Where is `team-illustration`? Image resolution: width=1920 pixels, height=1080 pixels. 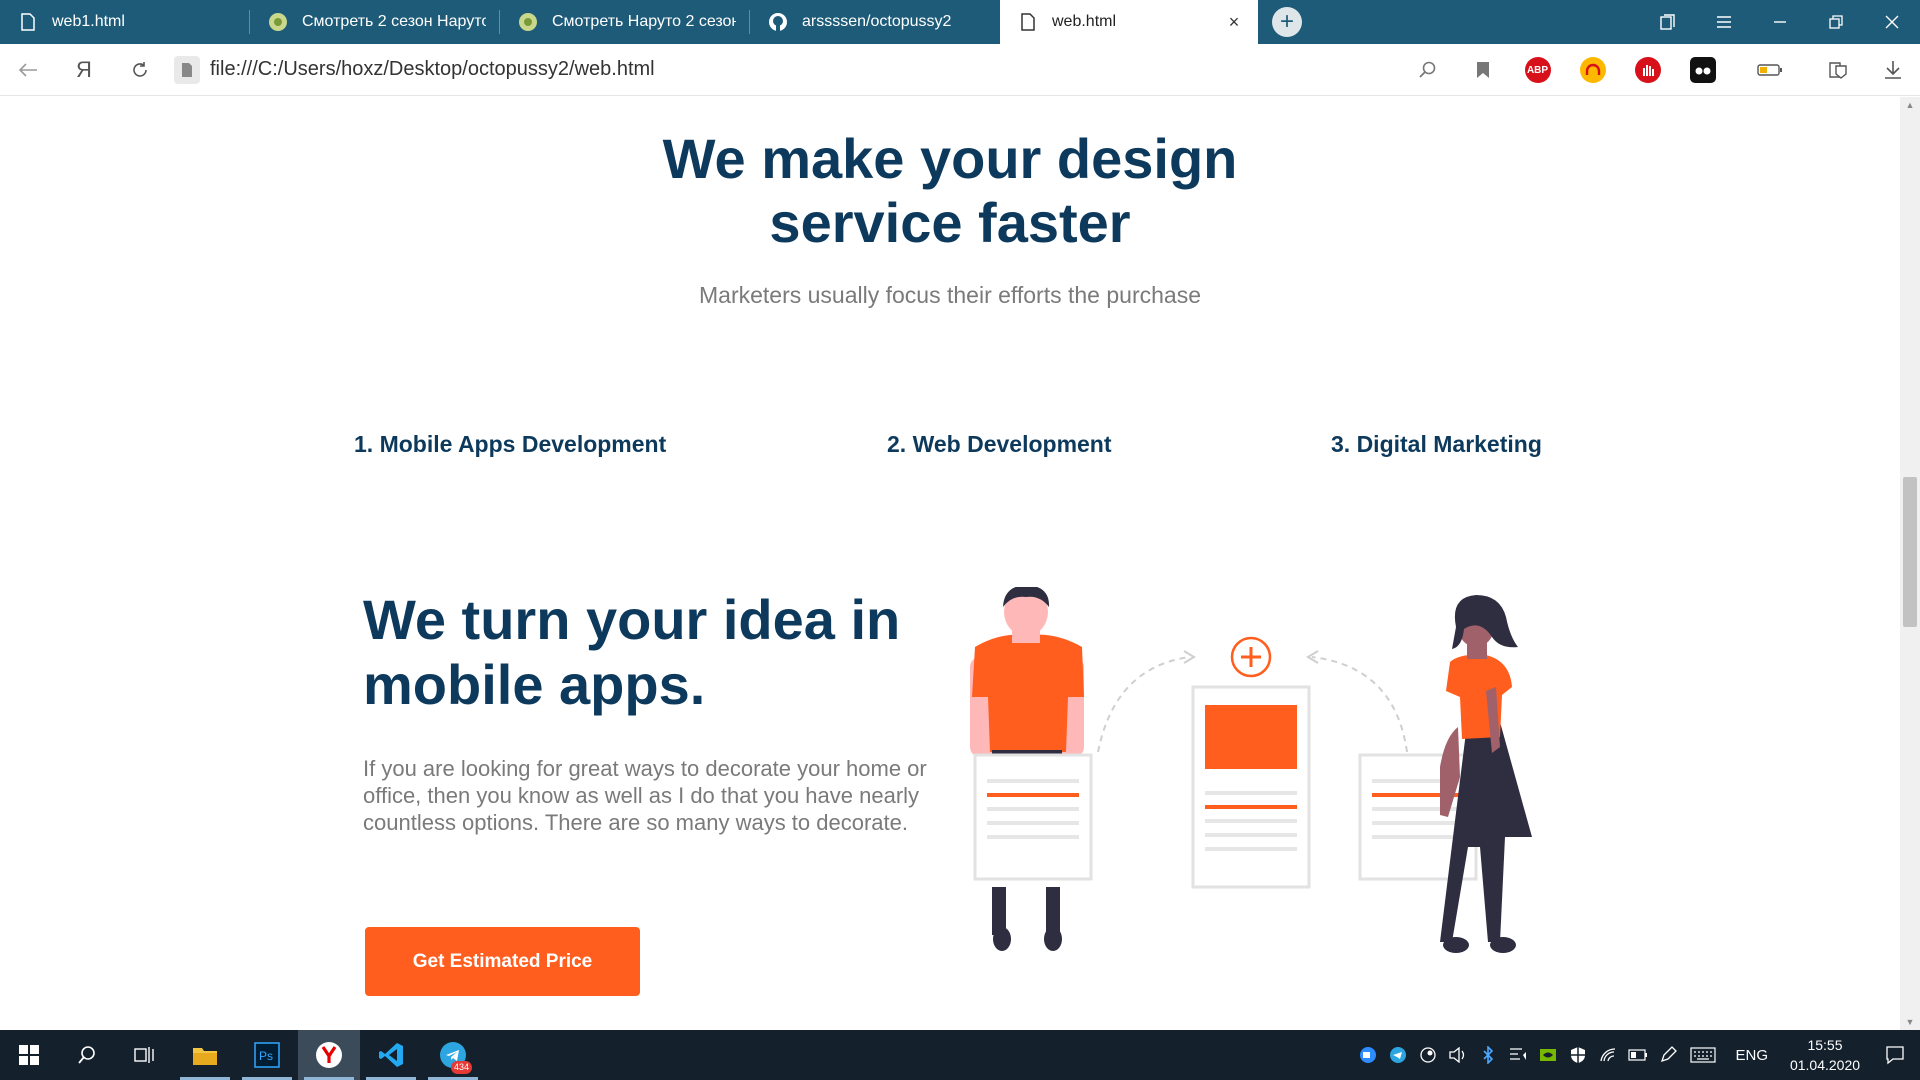 team-illustration is located at coordinates (1251, 770).